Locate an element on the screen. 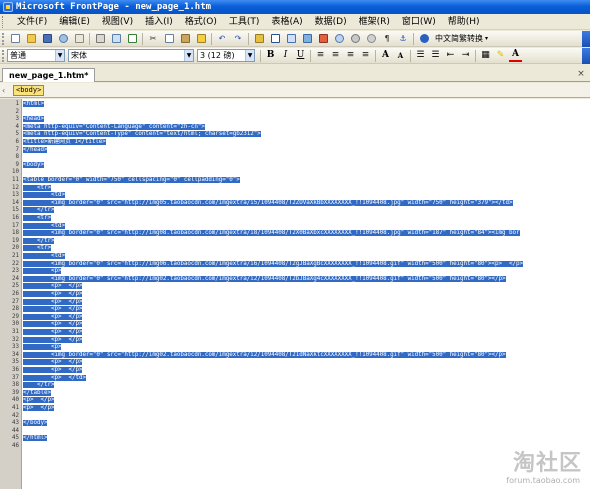 This screenshot has height=489, width=590. quick-tag-body: <body> is located at coordinates (29, 90).